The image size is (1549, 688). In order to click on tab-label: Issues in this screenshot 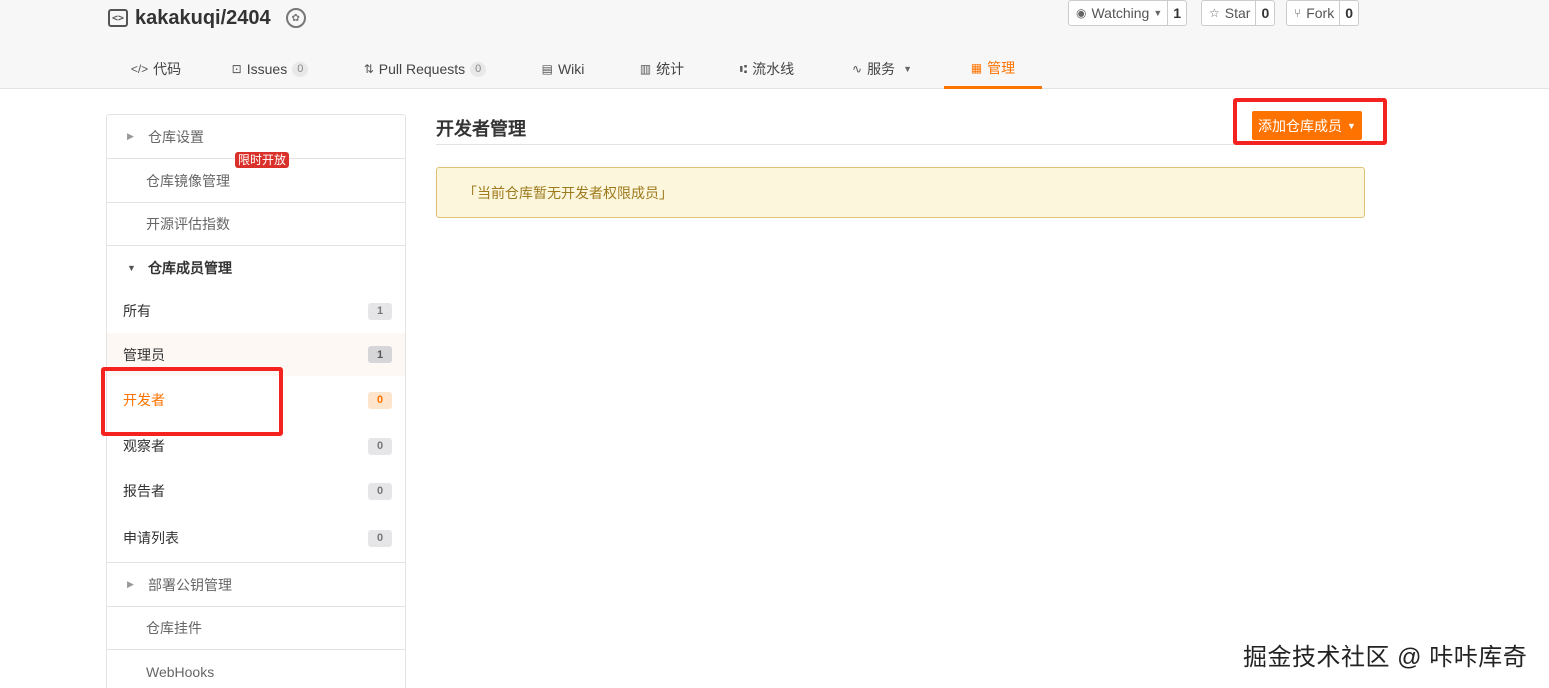, I will do `click(267, 69)`.